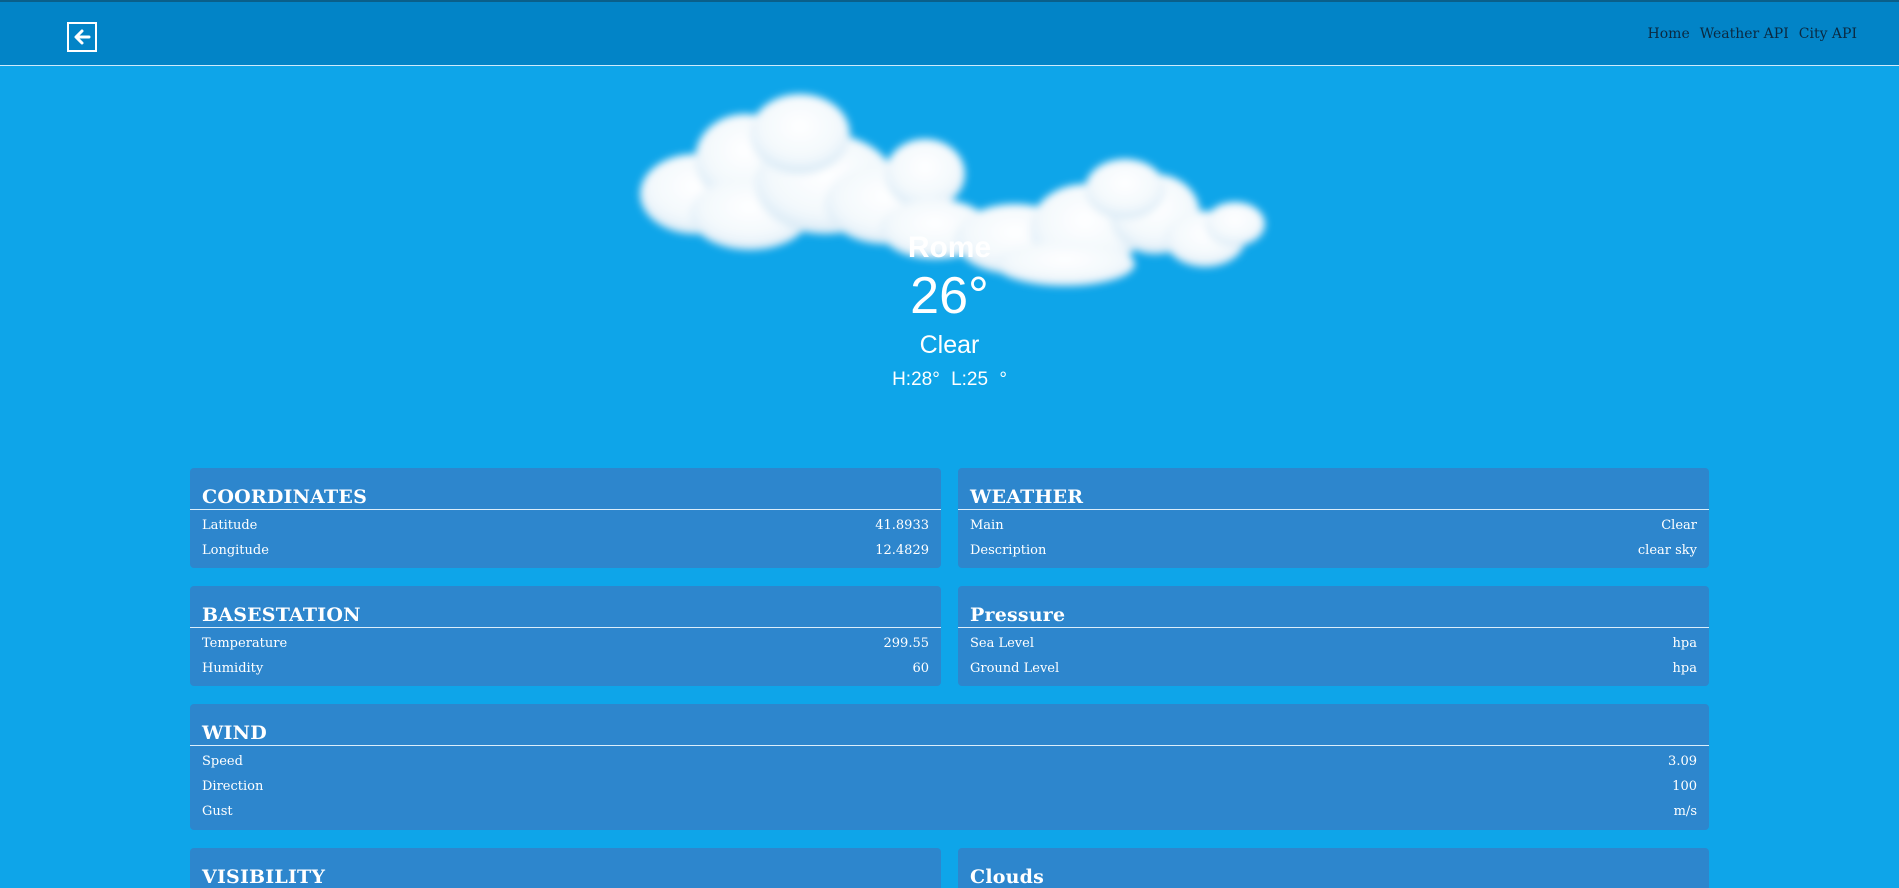  Describe the element at coordinates (949, 247) in the screenshot. I see `city-name: Rome` at that location.